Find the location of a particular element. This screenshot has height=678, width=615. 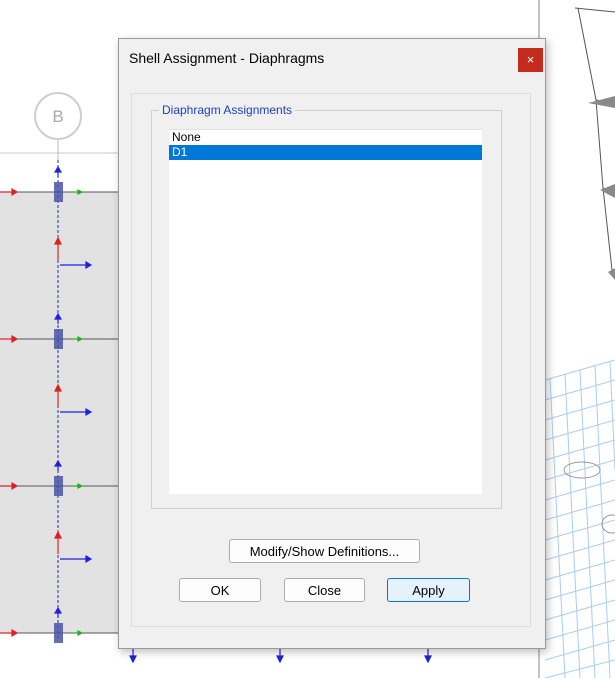

grid-label: B is located at coordinates (57, 116).